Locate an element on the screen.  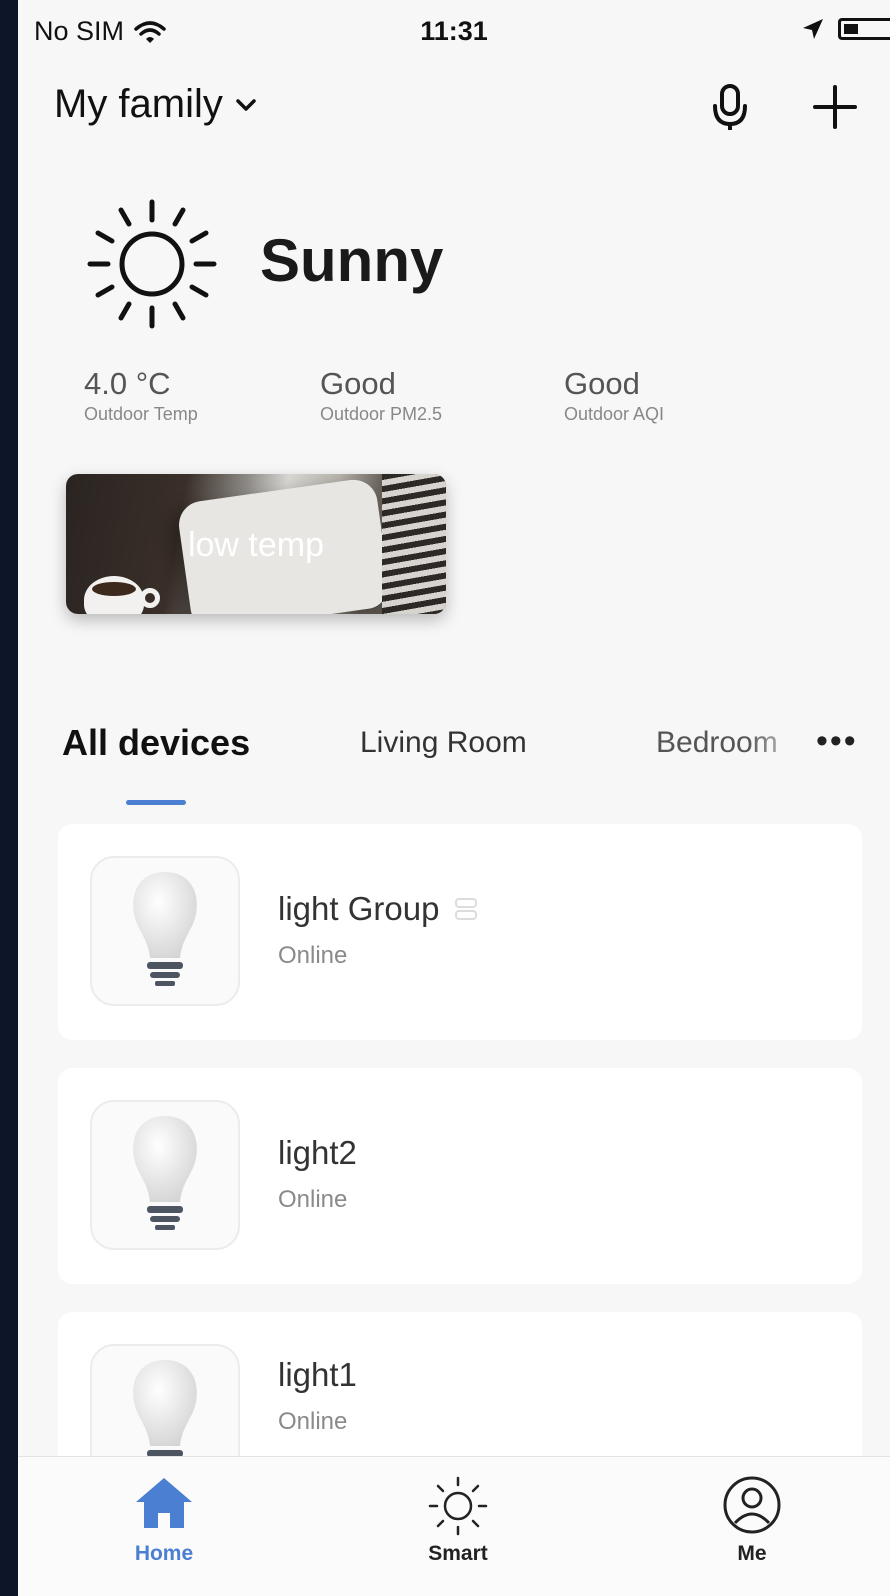
stat-label: Outdoor AQI is located at coordinates (614, 414).